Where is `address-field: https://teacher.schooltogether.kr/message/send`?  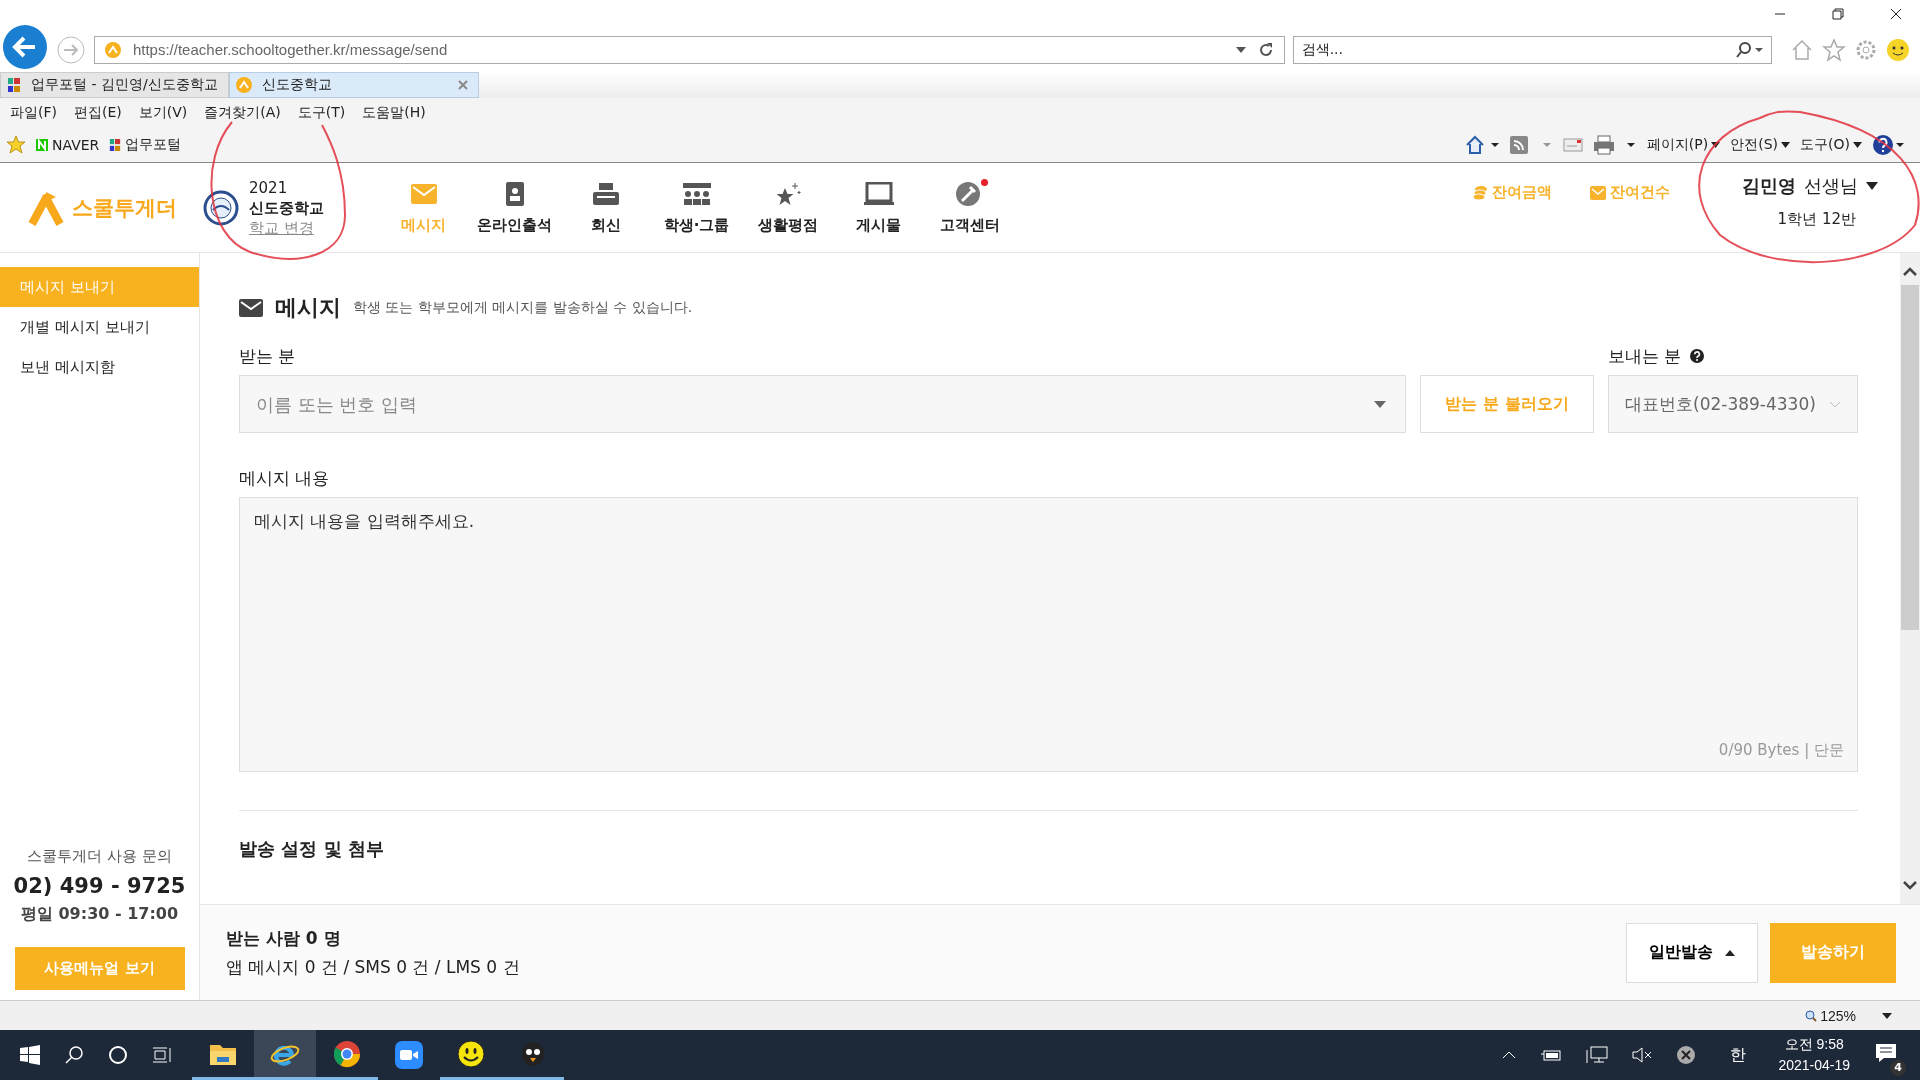
address-field: https://teacher.schooltogether.kr/message/send is located at coordinates (689, 49).